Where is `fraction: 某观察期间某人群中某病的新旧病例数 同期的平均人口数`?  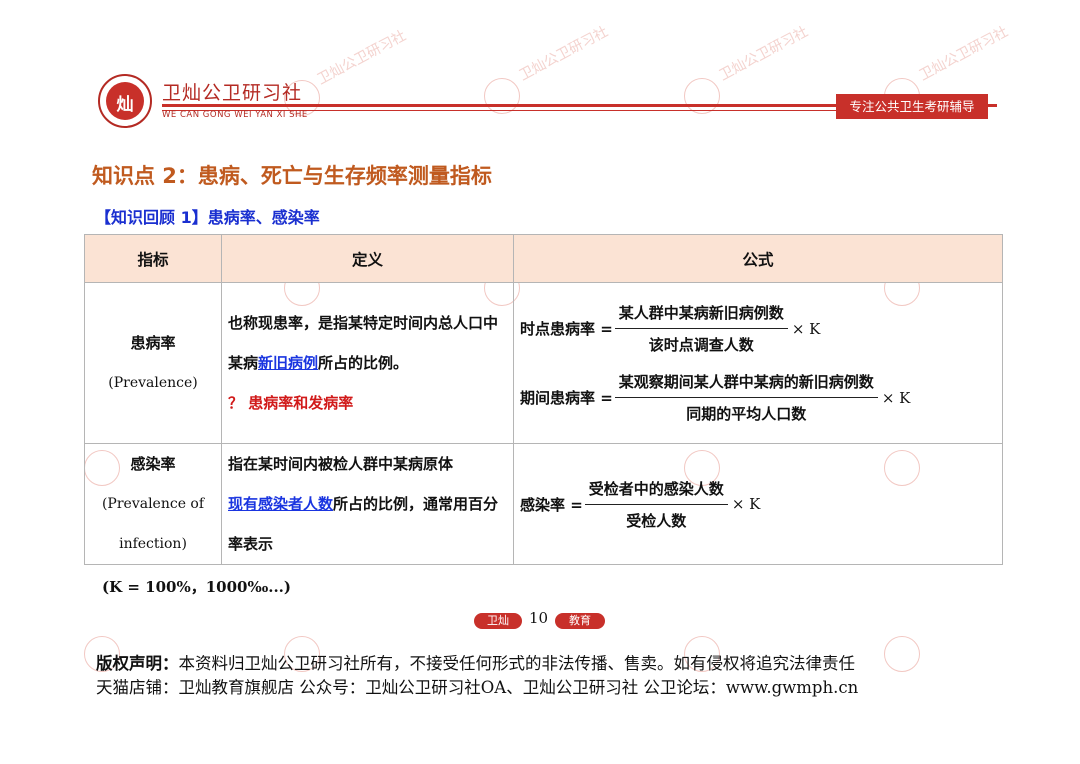
fraction: 某观察期间某人群中某病的新旧病例数 同期的平均人口数 is located at coordinates (746, 397).